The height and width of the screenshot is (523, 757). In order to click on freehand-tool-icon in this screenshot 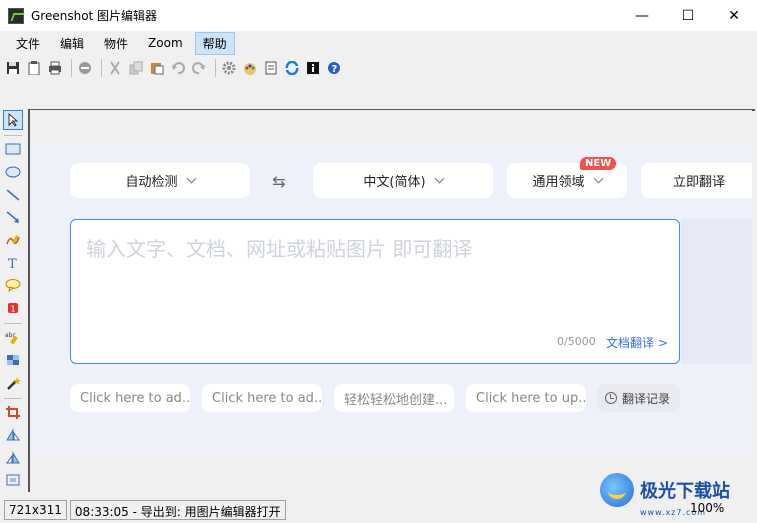, I will do `click(13, 240)`.